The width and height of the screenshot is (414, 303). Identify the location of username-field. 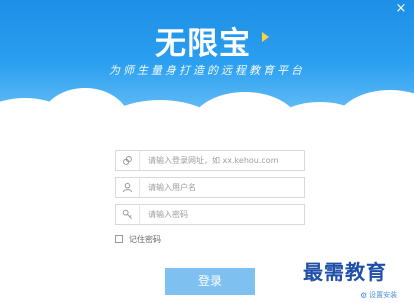
(210, 187).